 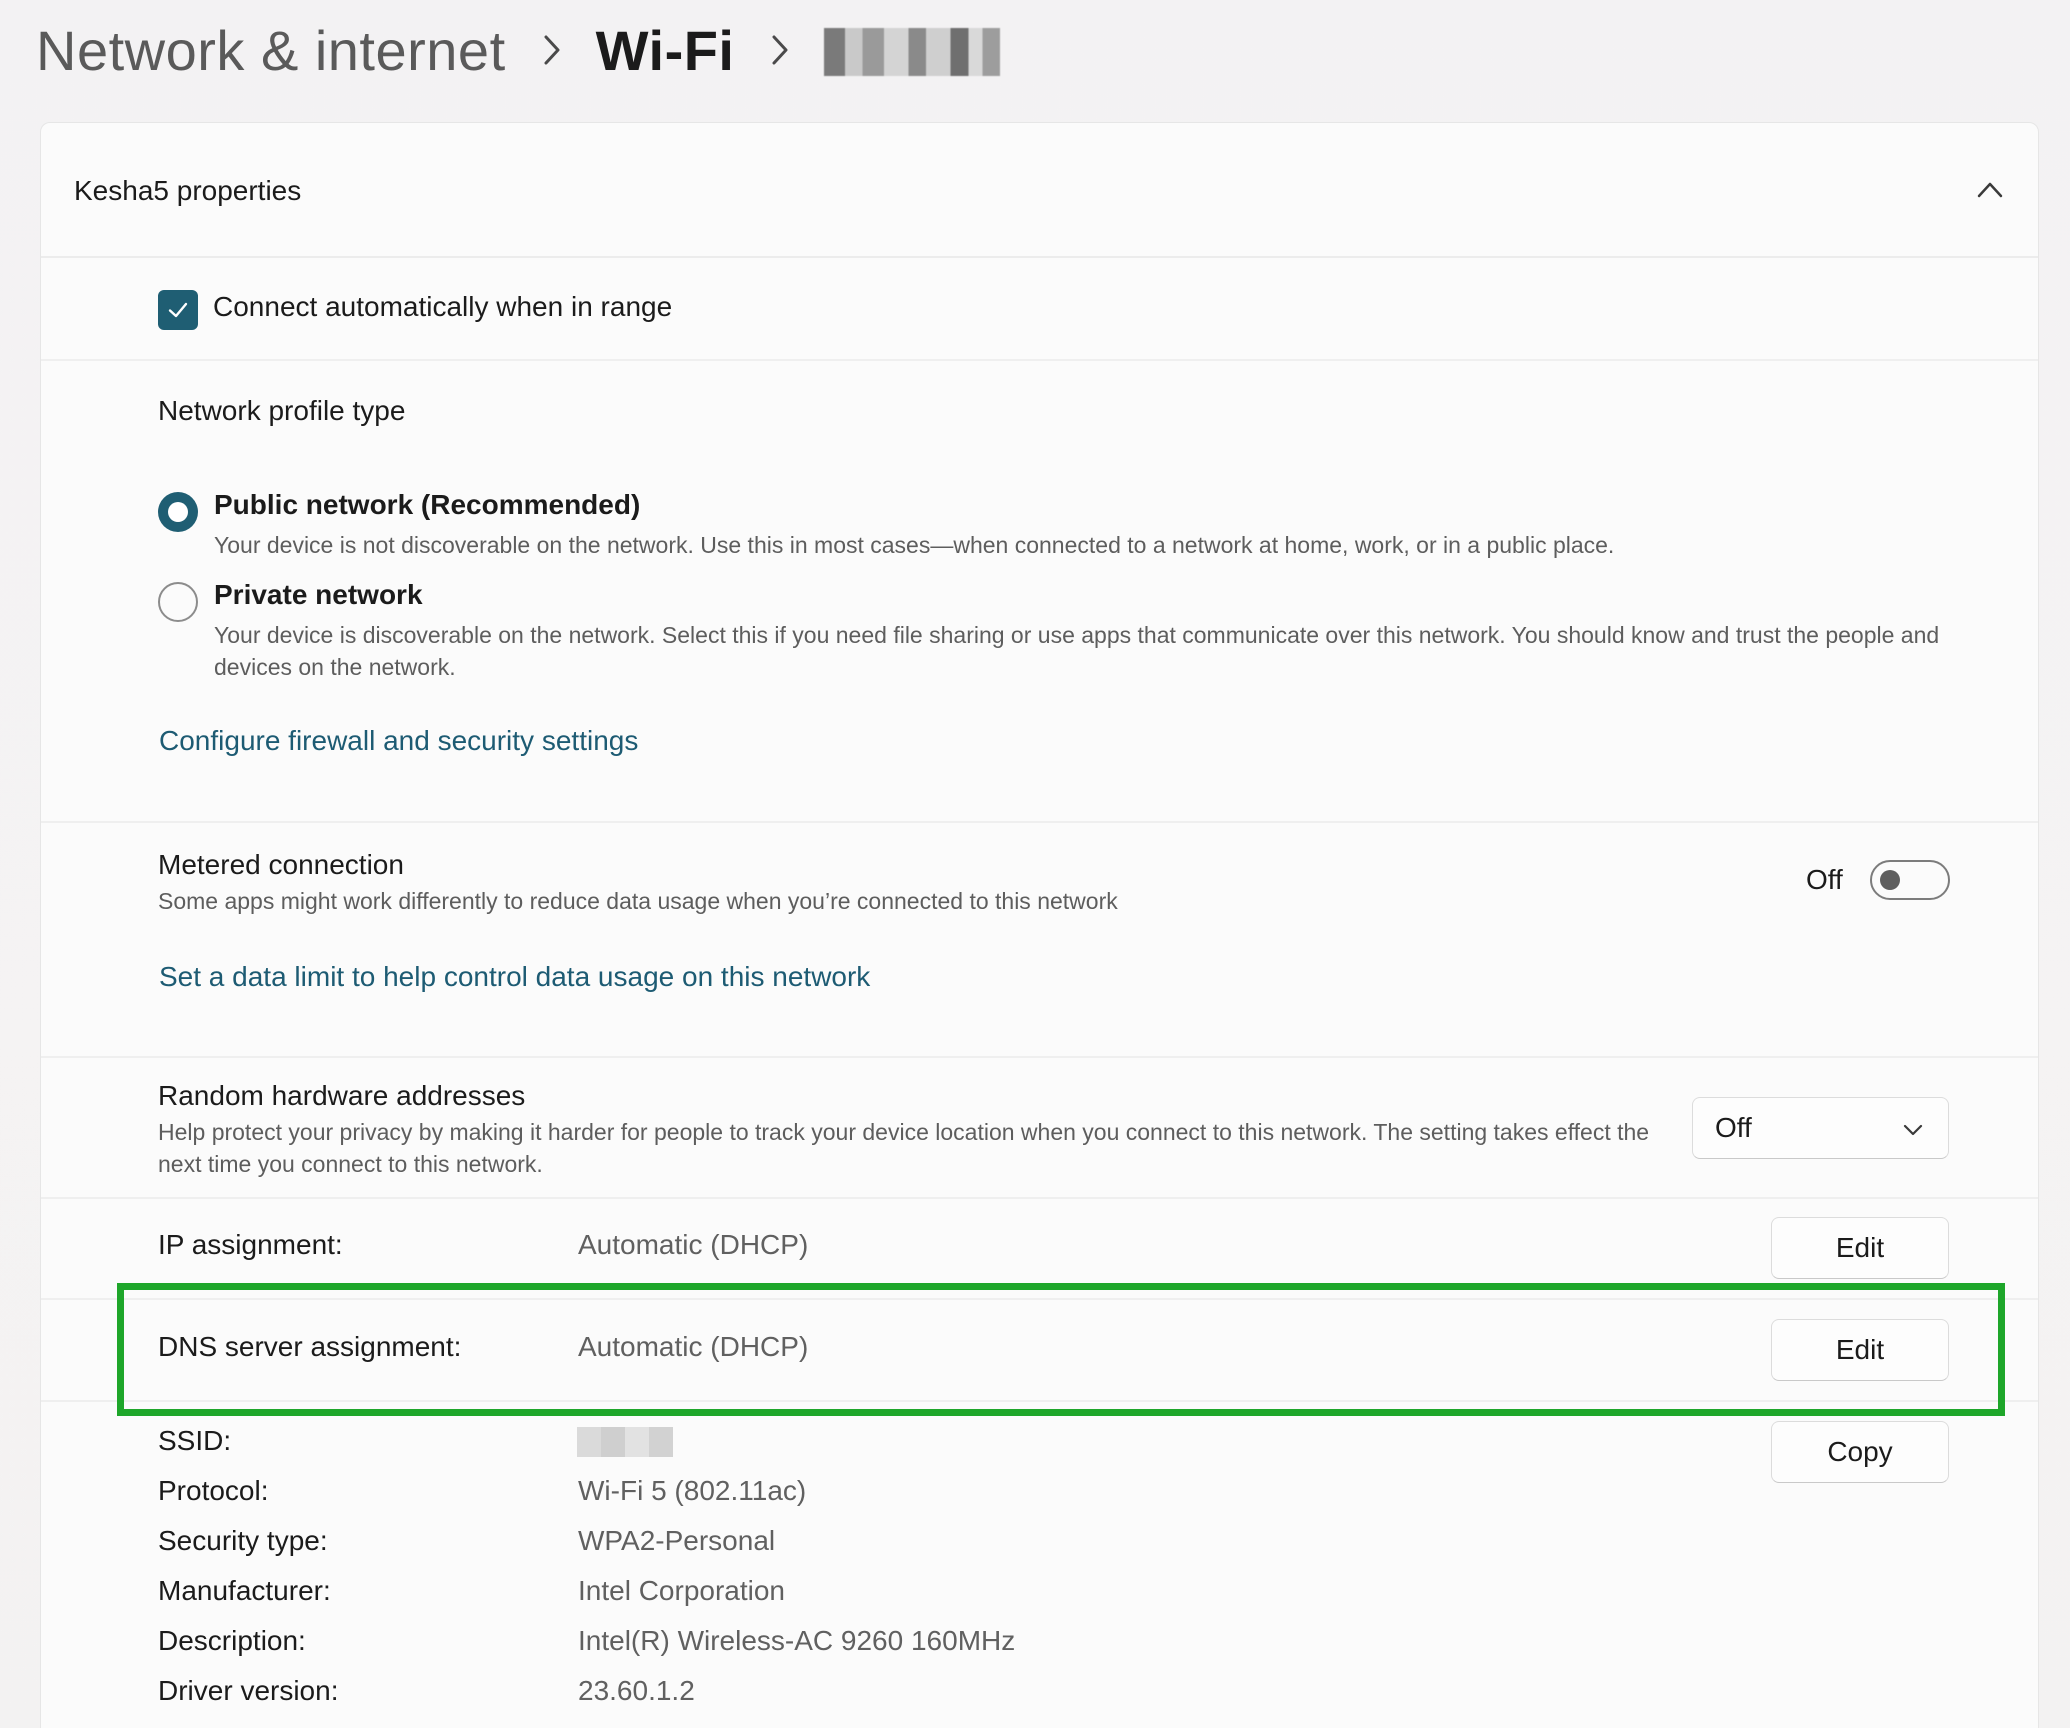 I want to click on private-network-label: Private network, so click(x=318, y=595).